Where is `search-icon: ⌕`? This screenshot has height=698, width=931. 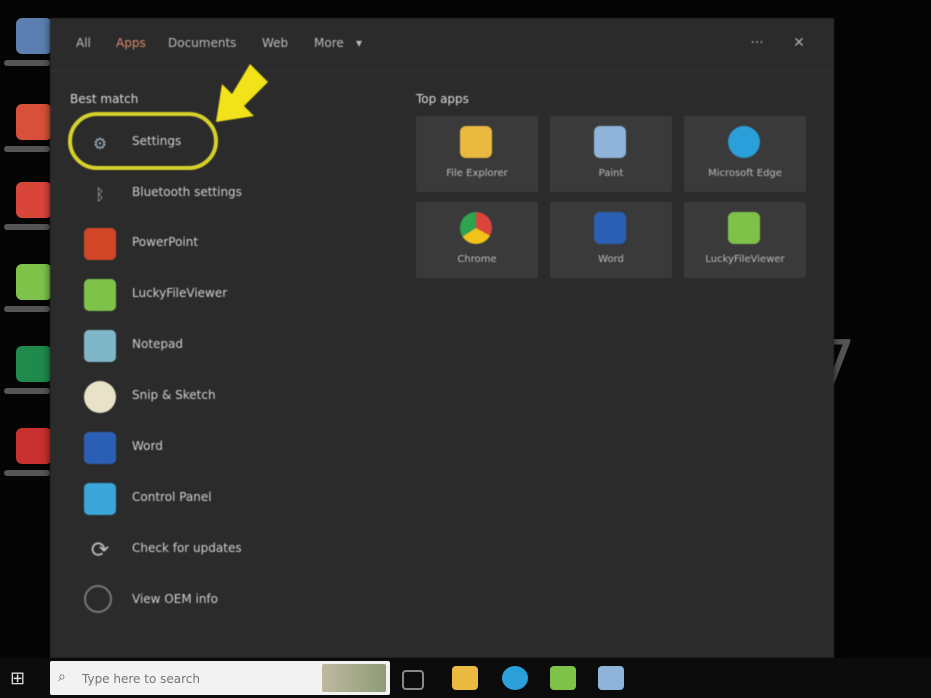 search-icon: ⌕ is located at coordinates (62, 677).